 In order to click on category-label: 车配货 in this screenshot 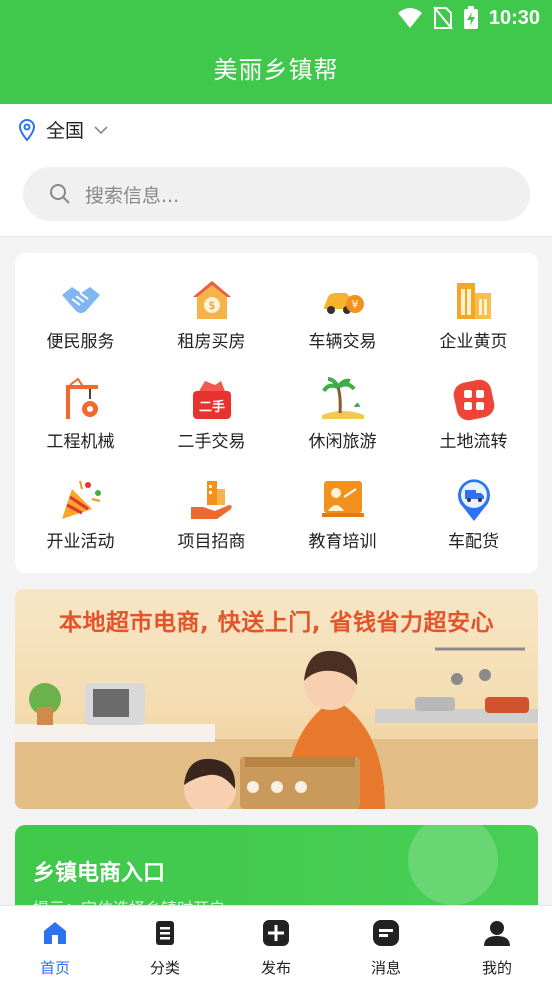, I will do `click(473, 542)`.